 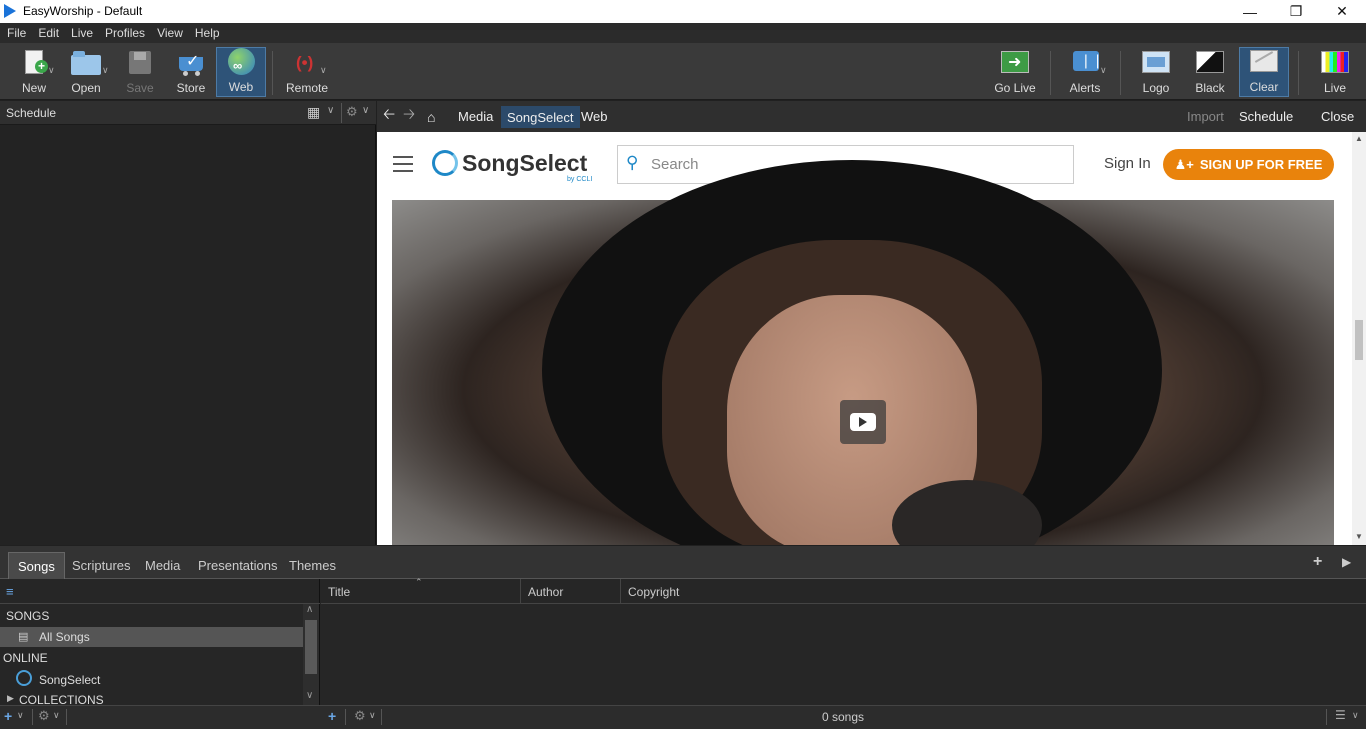 What do you see at coordinates (313, 112) in the screenshot?
I see `grid-view-icon: ▦` at bounding box center [313, 112].